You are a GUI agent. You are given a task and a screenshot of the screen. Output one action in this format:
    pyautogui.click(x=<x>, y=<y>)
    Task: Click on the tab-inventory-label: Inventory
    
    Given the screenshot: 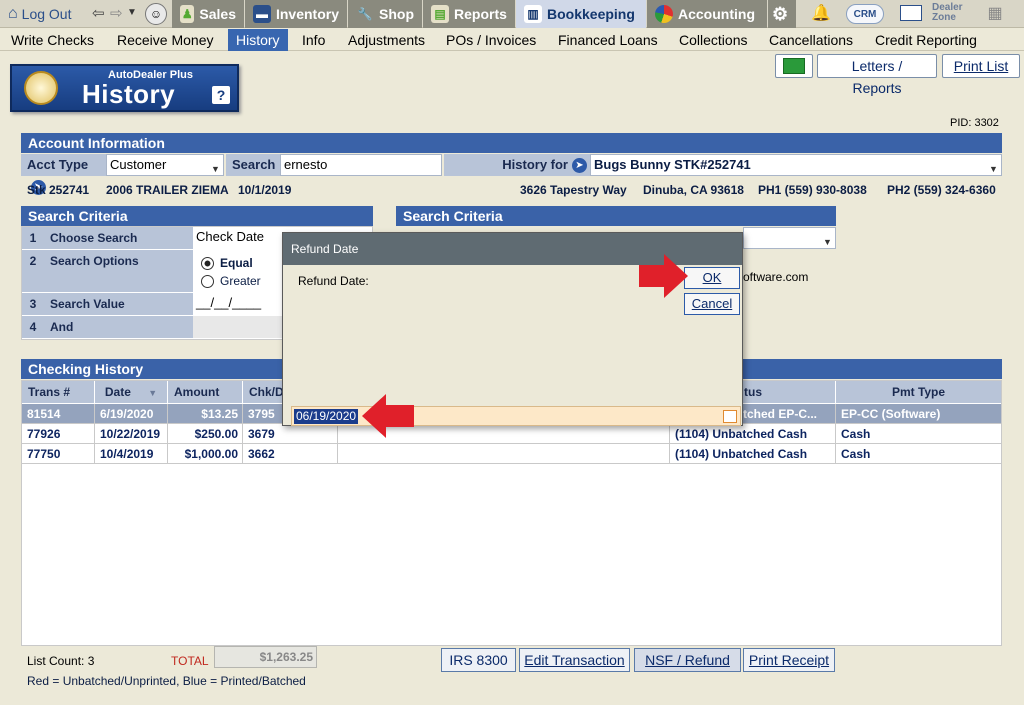 What is the action you would take?
    pyautogui.click(x=307, y=14)
    